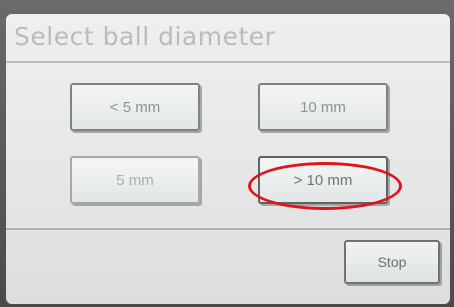 The width and height of the screenshot is (454, 307). Describe the element at coordinates (228, 229) in the screenshot. I see `bottom-divider` at that location.